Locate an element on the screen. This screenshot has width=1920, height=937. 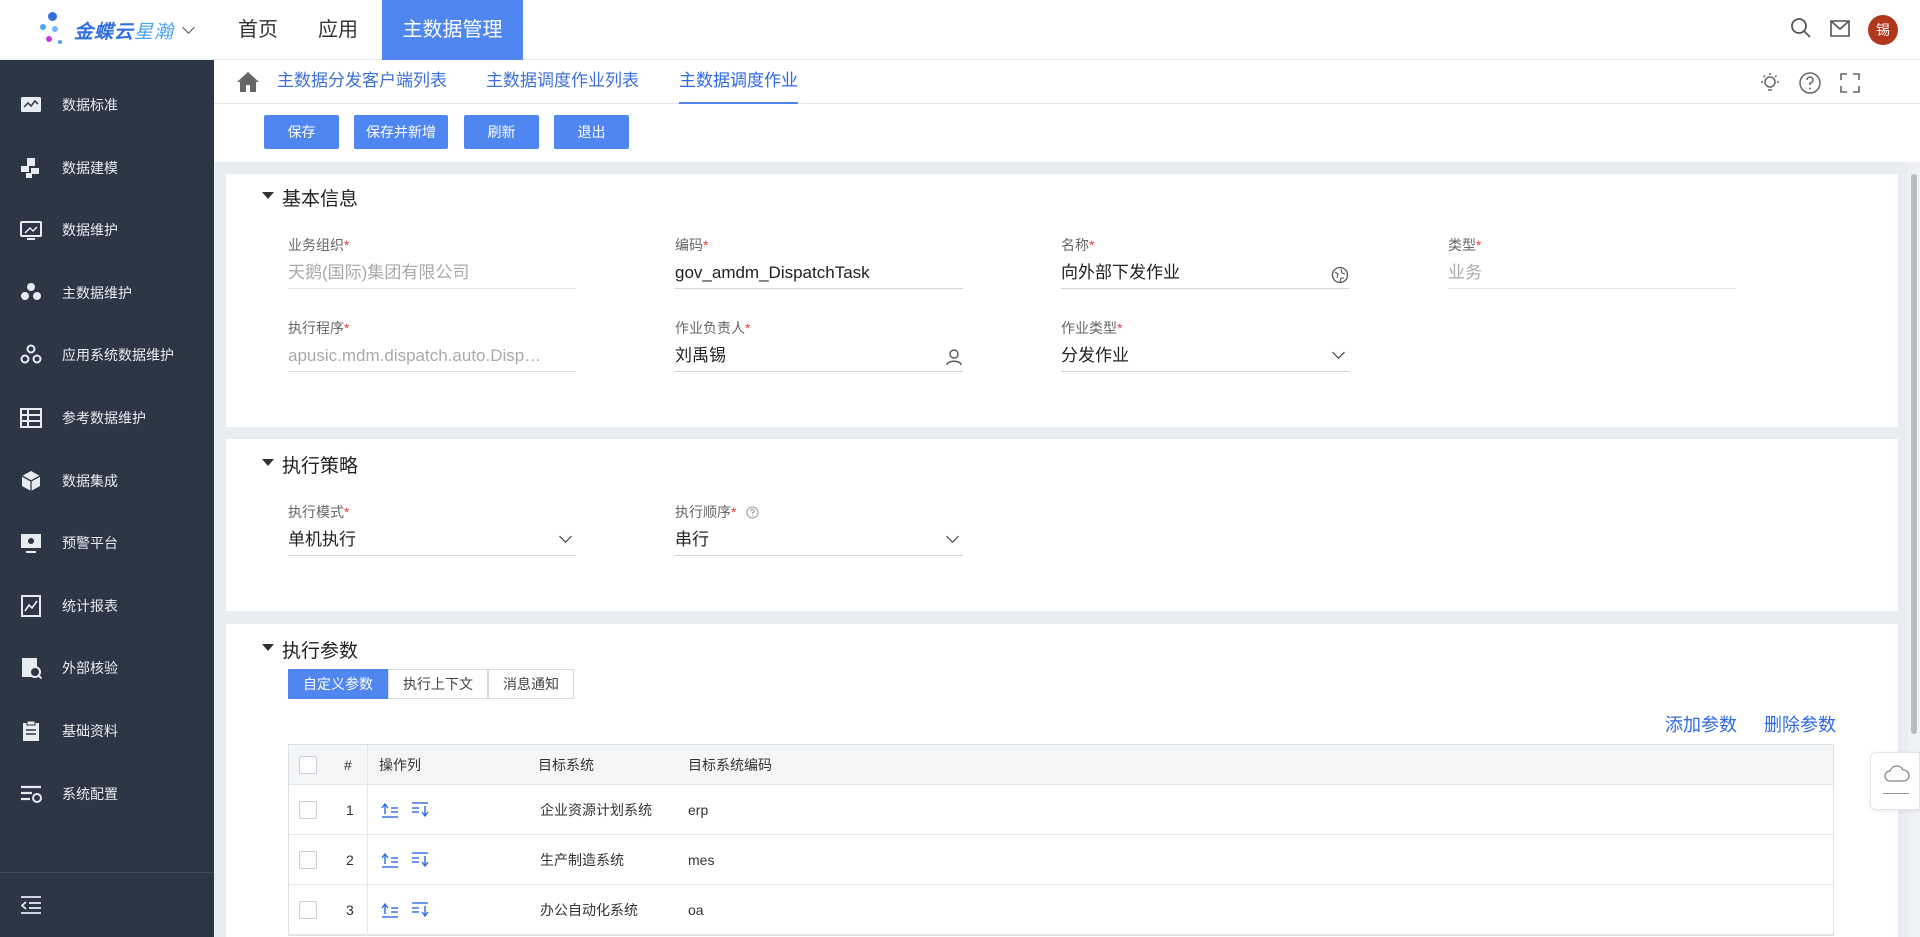
settings-list-icon is located at coordinates (31, 794).